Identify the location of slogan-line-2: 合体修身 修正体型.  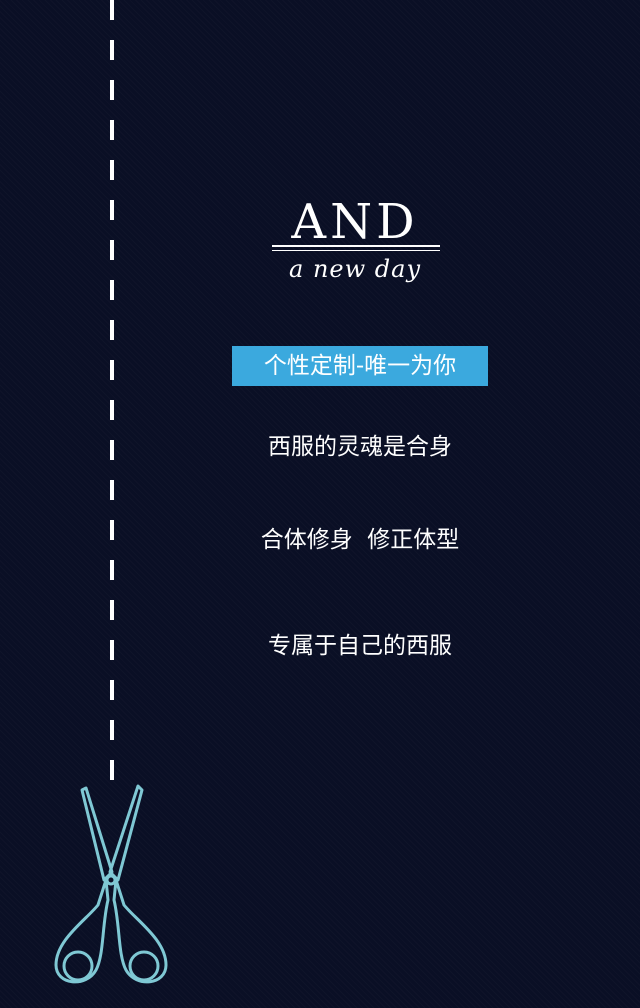
(360, 540).